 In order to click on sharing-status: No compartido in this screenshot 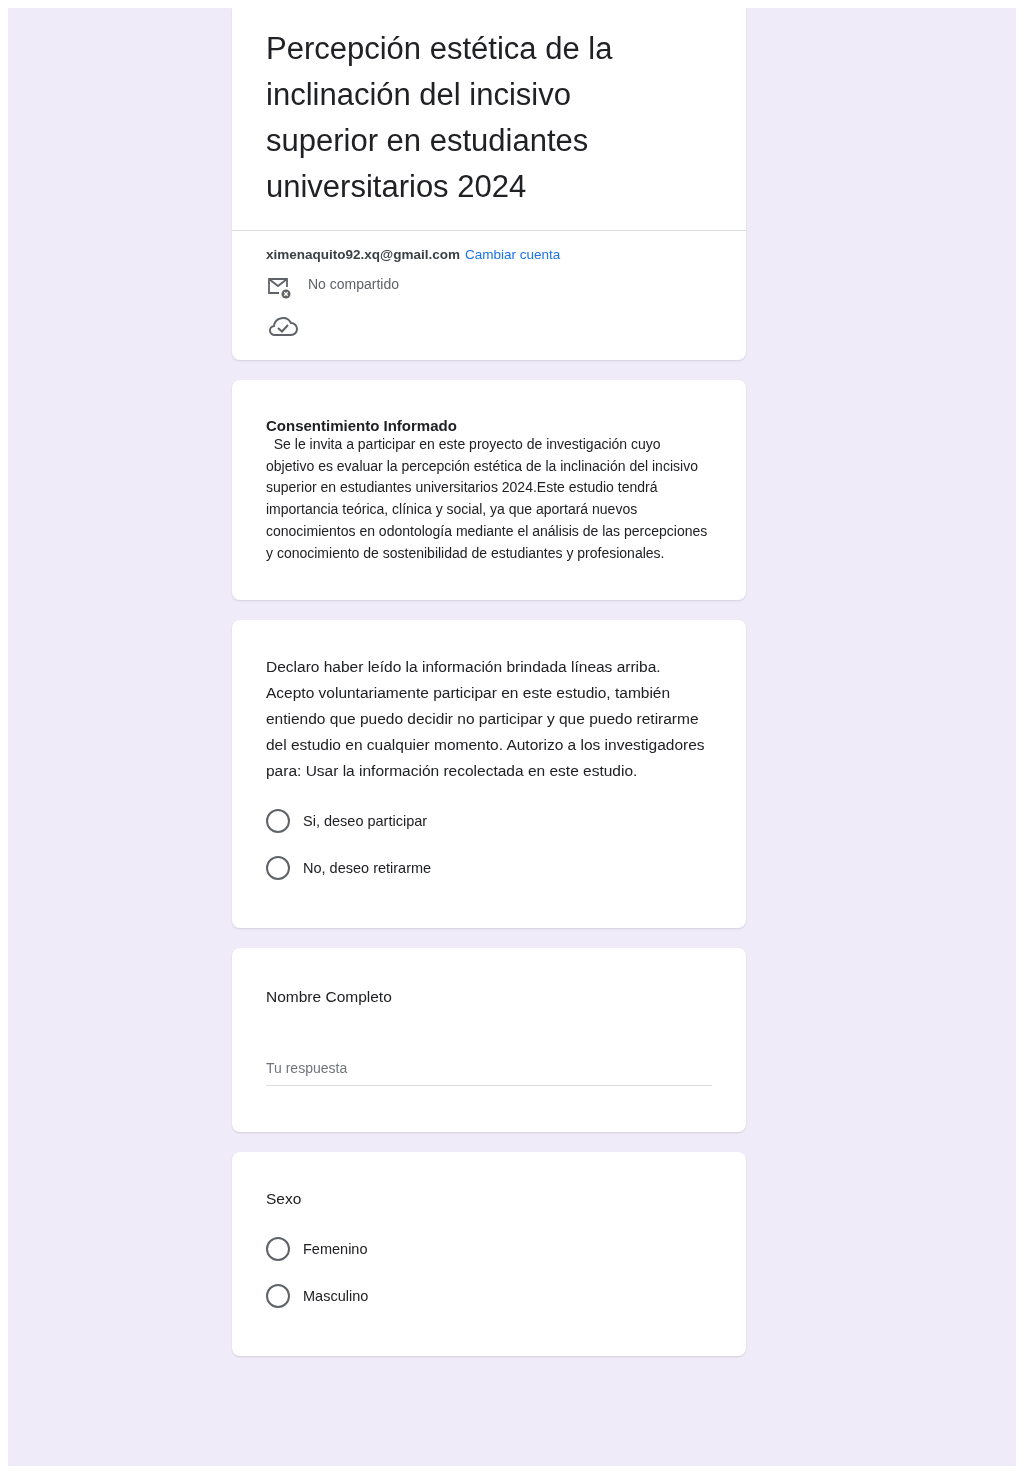, I will do `click(354, 284)`.